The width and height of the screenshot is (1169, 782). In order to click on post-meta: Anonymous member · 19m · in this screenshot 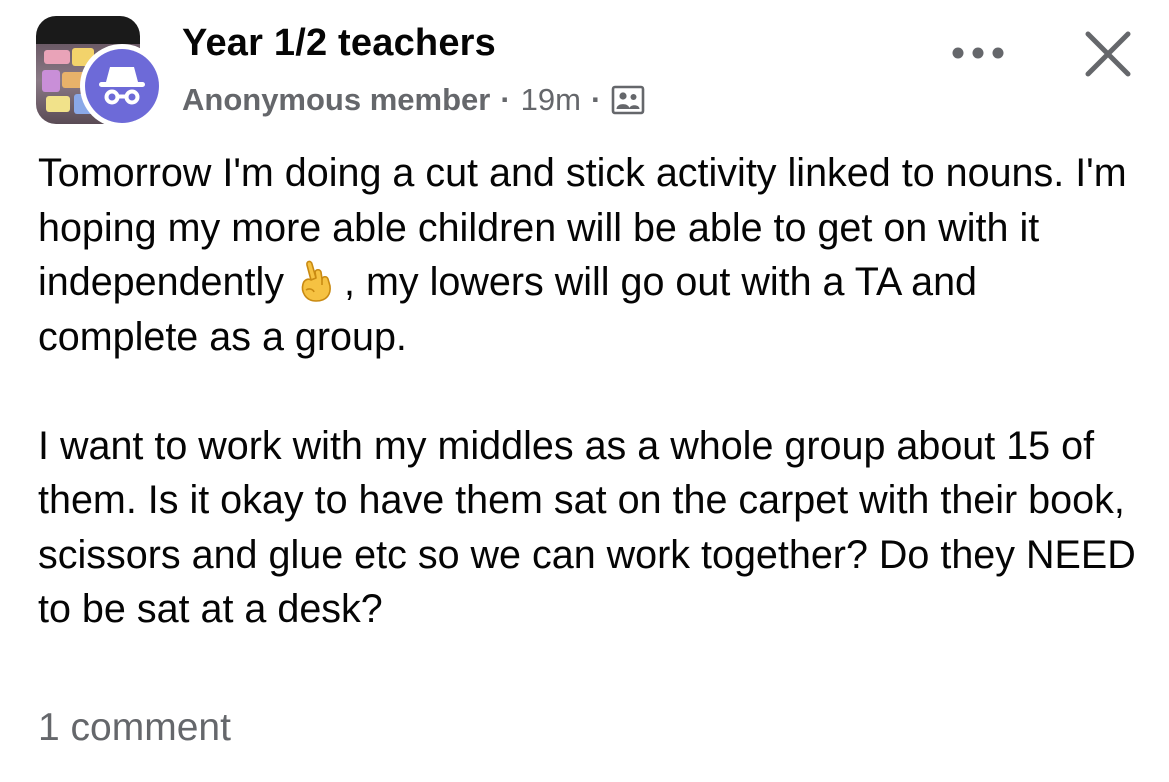, I will do `click(413, 100)`.